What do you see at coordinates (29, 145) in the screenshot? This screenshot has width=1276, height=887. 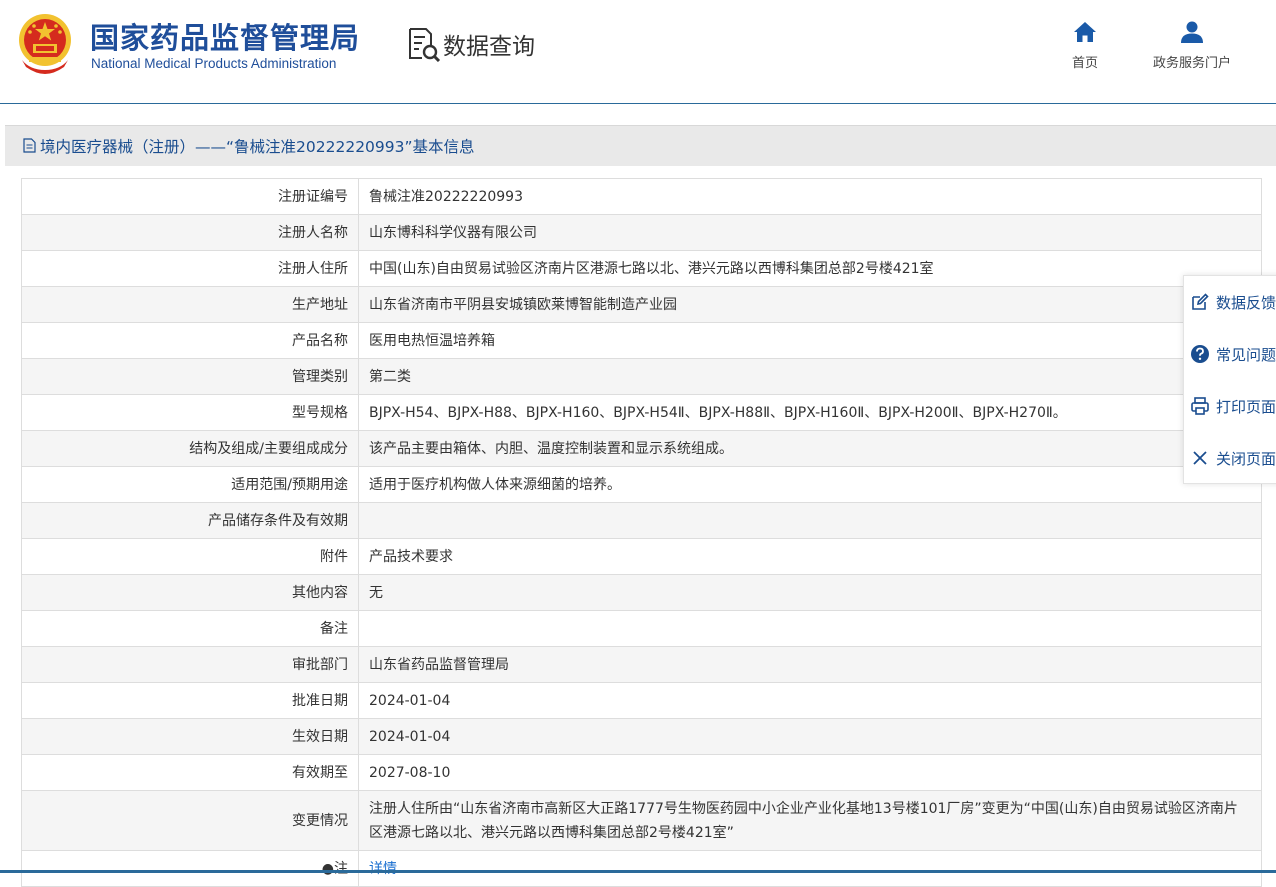 I see `document-icon` at bounding box center [29, 145].